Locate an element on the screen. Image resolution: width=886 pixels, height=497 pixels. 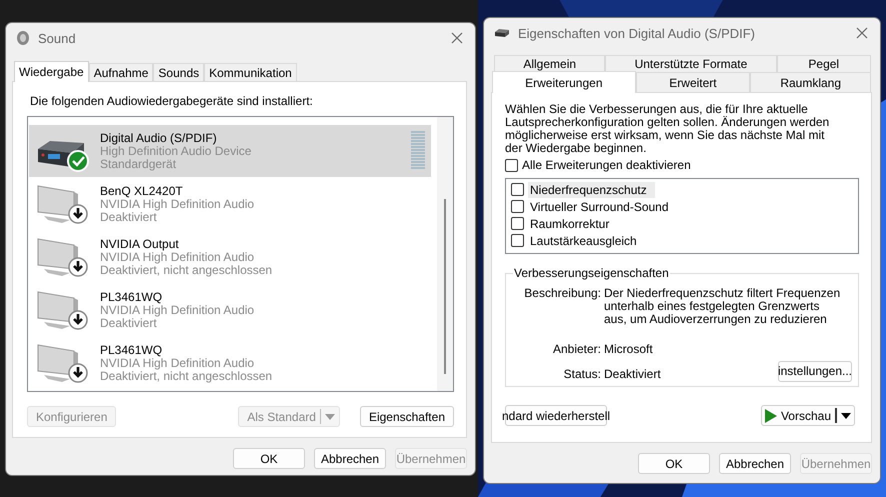
enhancement-item: Niederfrequenzschutz is located at coordinates (591, 190).